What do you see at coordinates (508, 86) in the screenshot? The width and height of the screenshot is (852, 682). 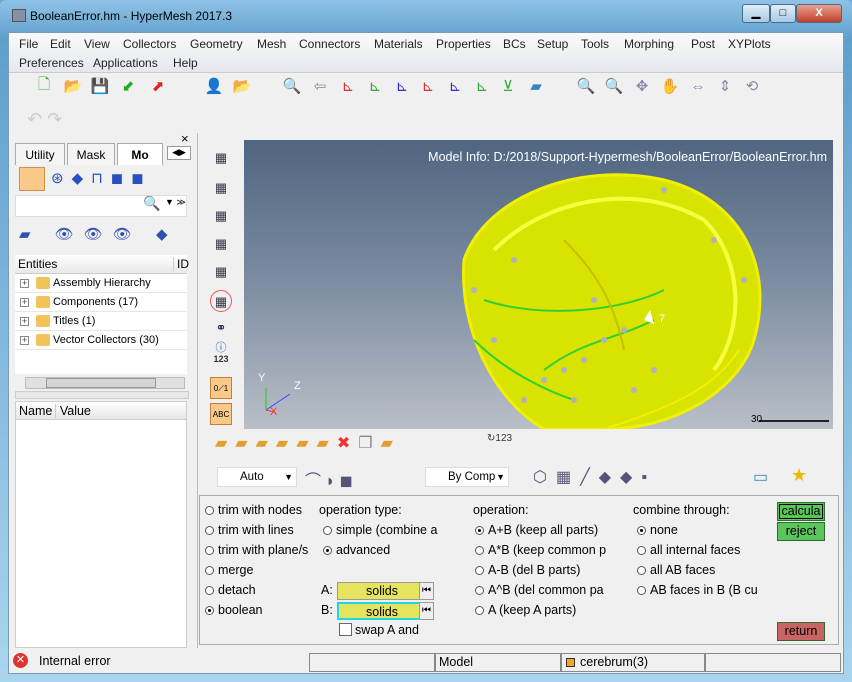 I see `view-iso-icon: ⊻` at bounding box center [508, 86].